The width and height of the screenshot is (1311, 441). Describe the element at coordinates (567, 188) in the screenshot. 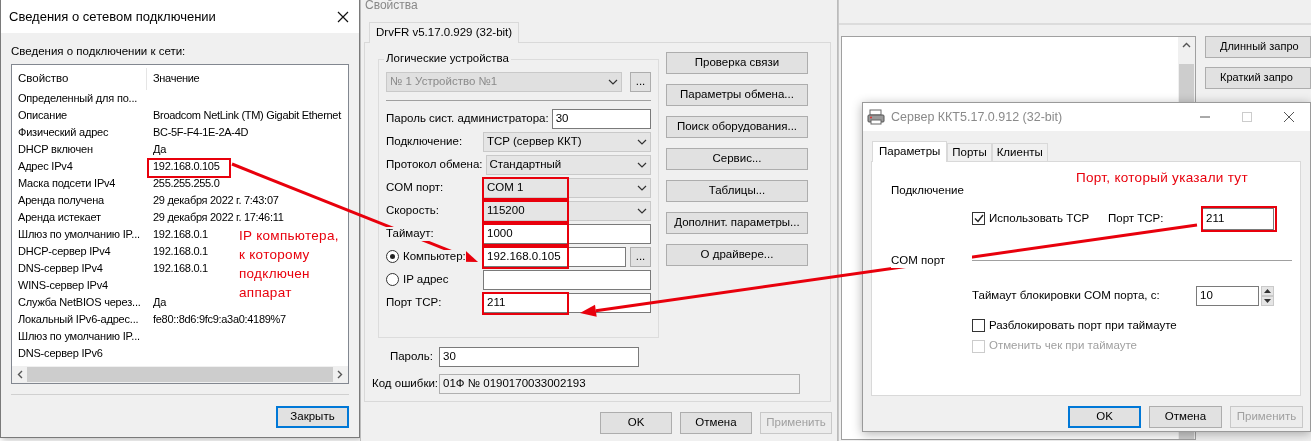

I see `dropdown: COM 1` at that location.